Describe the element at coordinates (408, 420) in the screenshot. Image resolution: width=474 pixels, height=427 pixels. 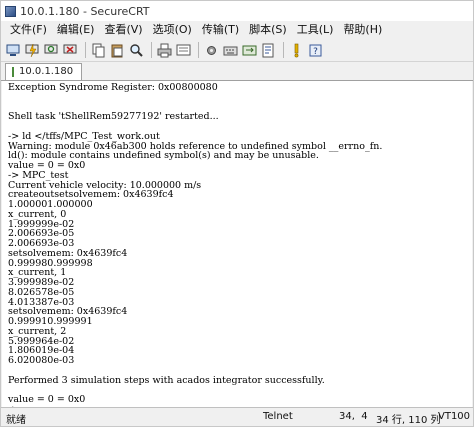
I see `status-terminal-size: 34 行, 110 列` at that location.